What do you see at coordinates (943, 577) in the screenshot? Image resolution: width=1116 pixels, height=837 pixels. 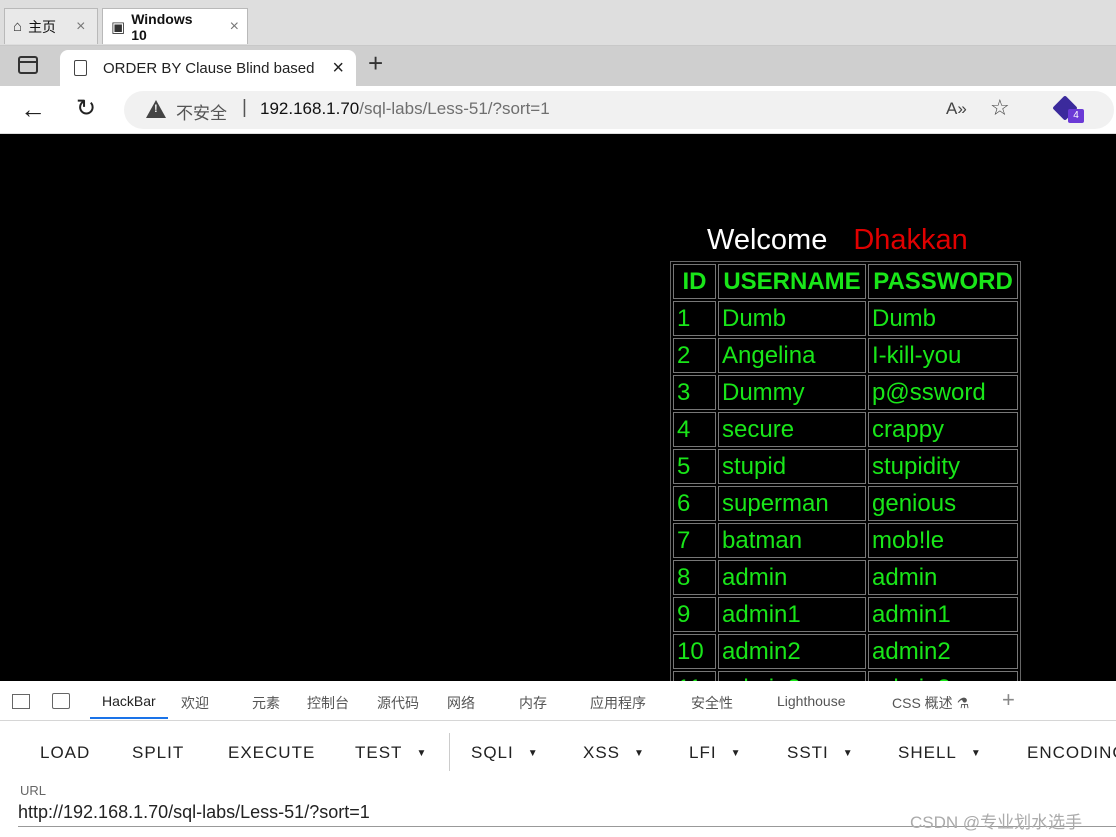 I see `cell-password: admin` at bounding box center [943, 577].